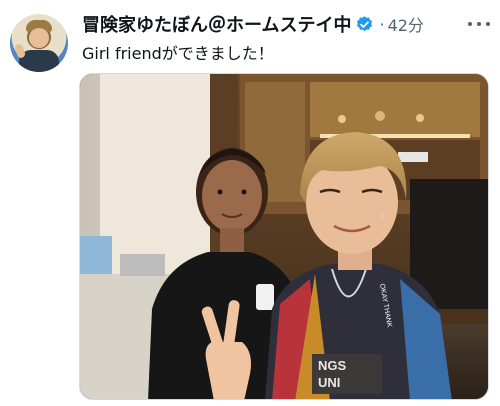 Image resolution: width=500 pixels, height=406 pixels. I want to click on author-avatar, so click(39, 43).